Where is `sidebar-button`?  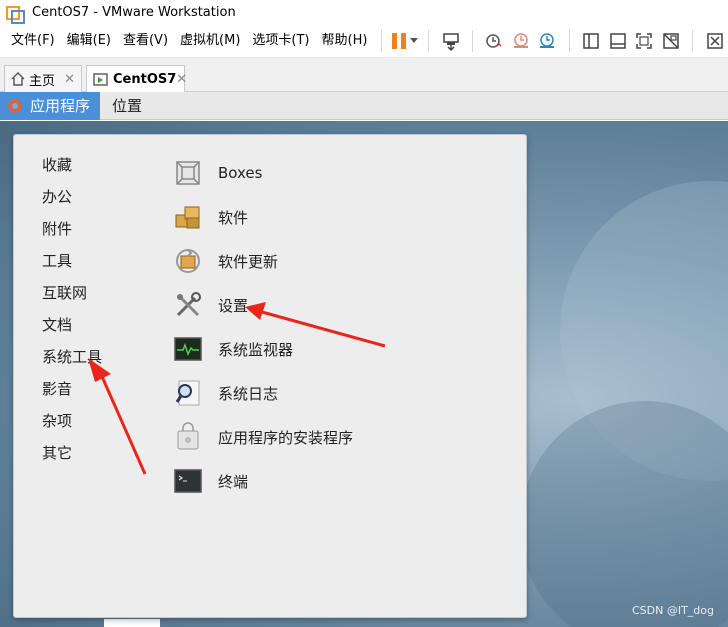 sidebar-button is located at coordinates (591, 41).